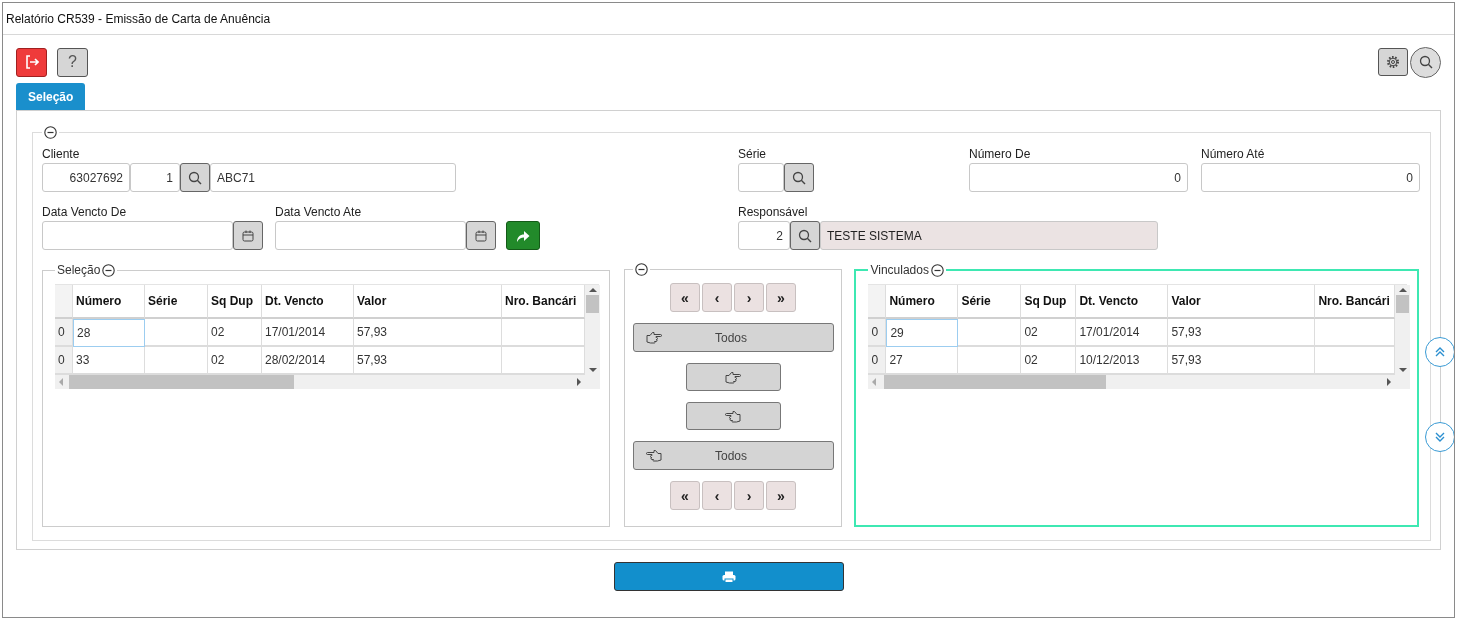 This screenshot has height=620, width=1457. Describe the element at coordinates (773, 212) in the screenshot. I see `field-label: Responsável` at that location.